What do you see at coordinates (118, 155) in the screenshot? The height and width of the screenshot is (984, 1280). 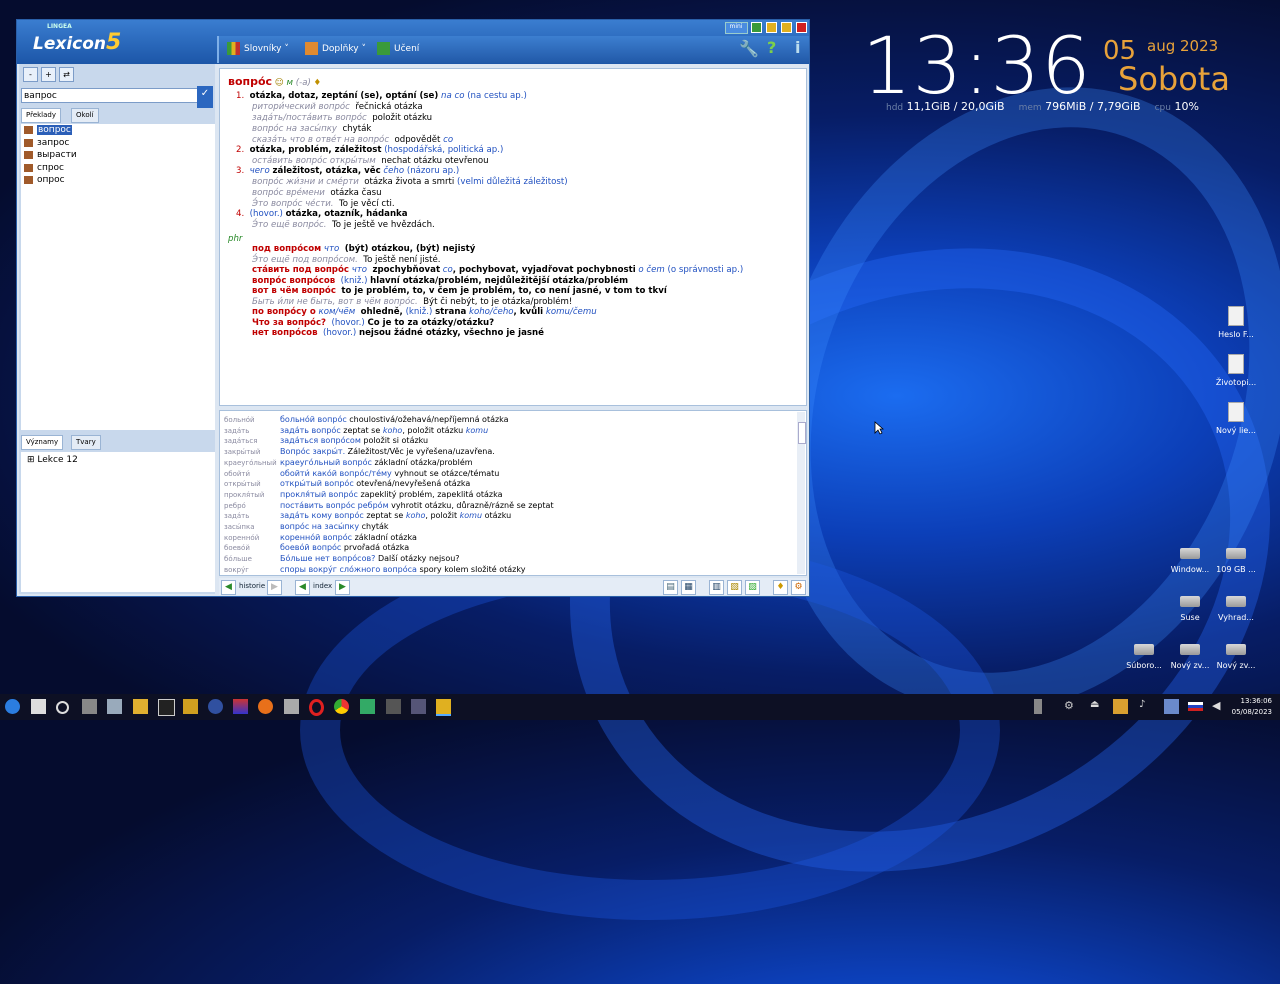 I see `list-item: вырасти` at bounding box center [118, 155].